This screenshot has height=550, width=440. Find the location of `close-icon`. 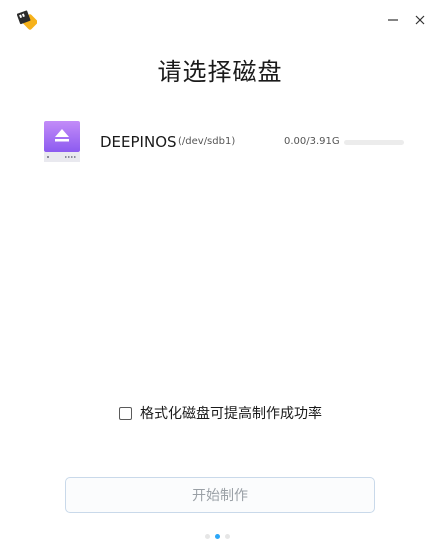

close-icon is located at coordinates (420, 20).